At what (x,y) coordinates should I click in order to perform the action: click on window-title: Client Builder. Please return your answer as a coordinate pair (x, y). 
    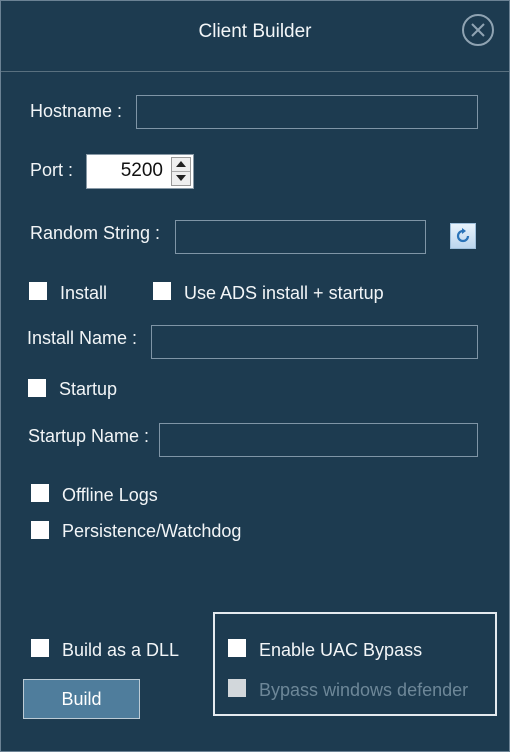
    Looking at the image, I should click on (255, 31).